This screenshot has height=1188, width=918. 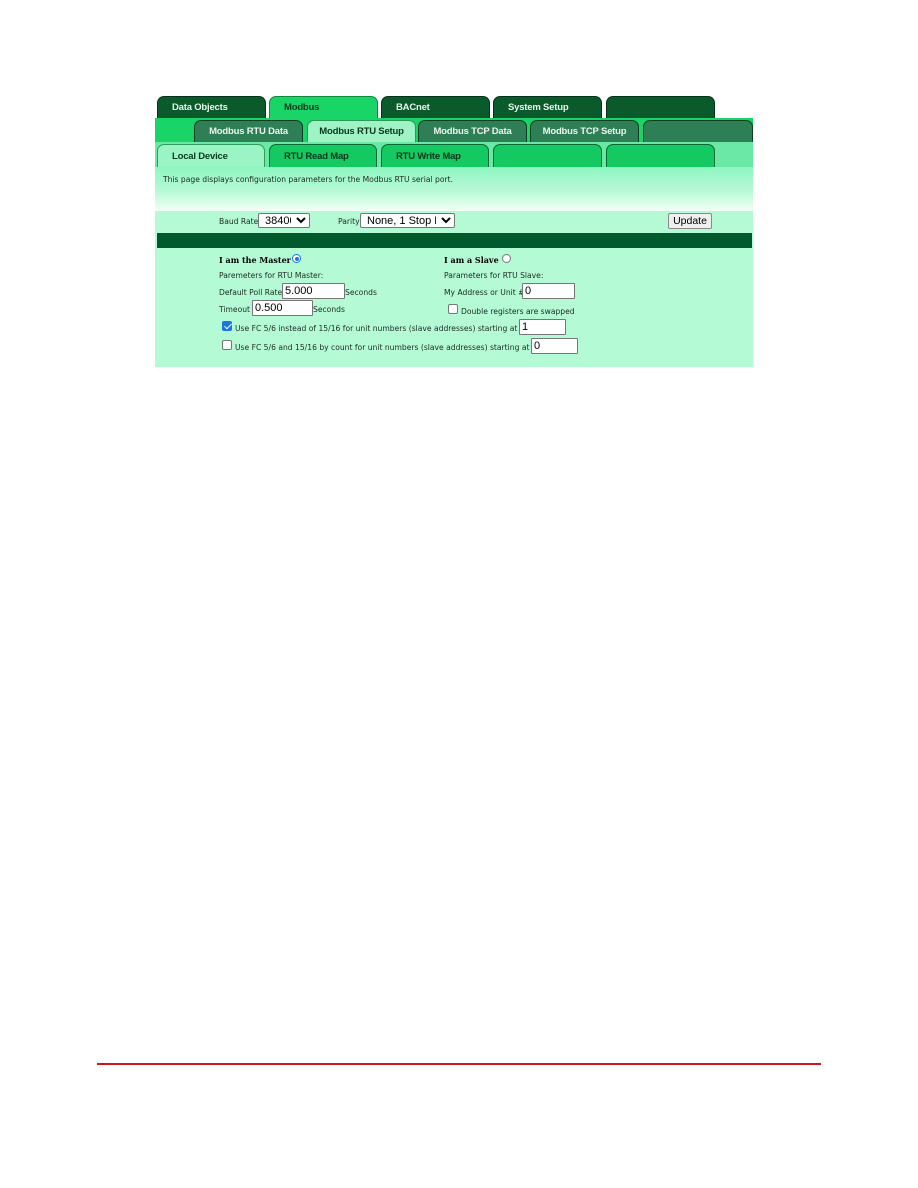 I want to click on address-label: My Address or Unit #, so click(x=484, y=292).